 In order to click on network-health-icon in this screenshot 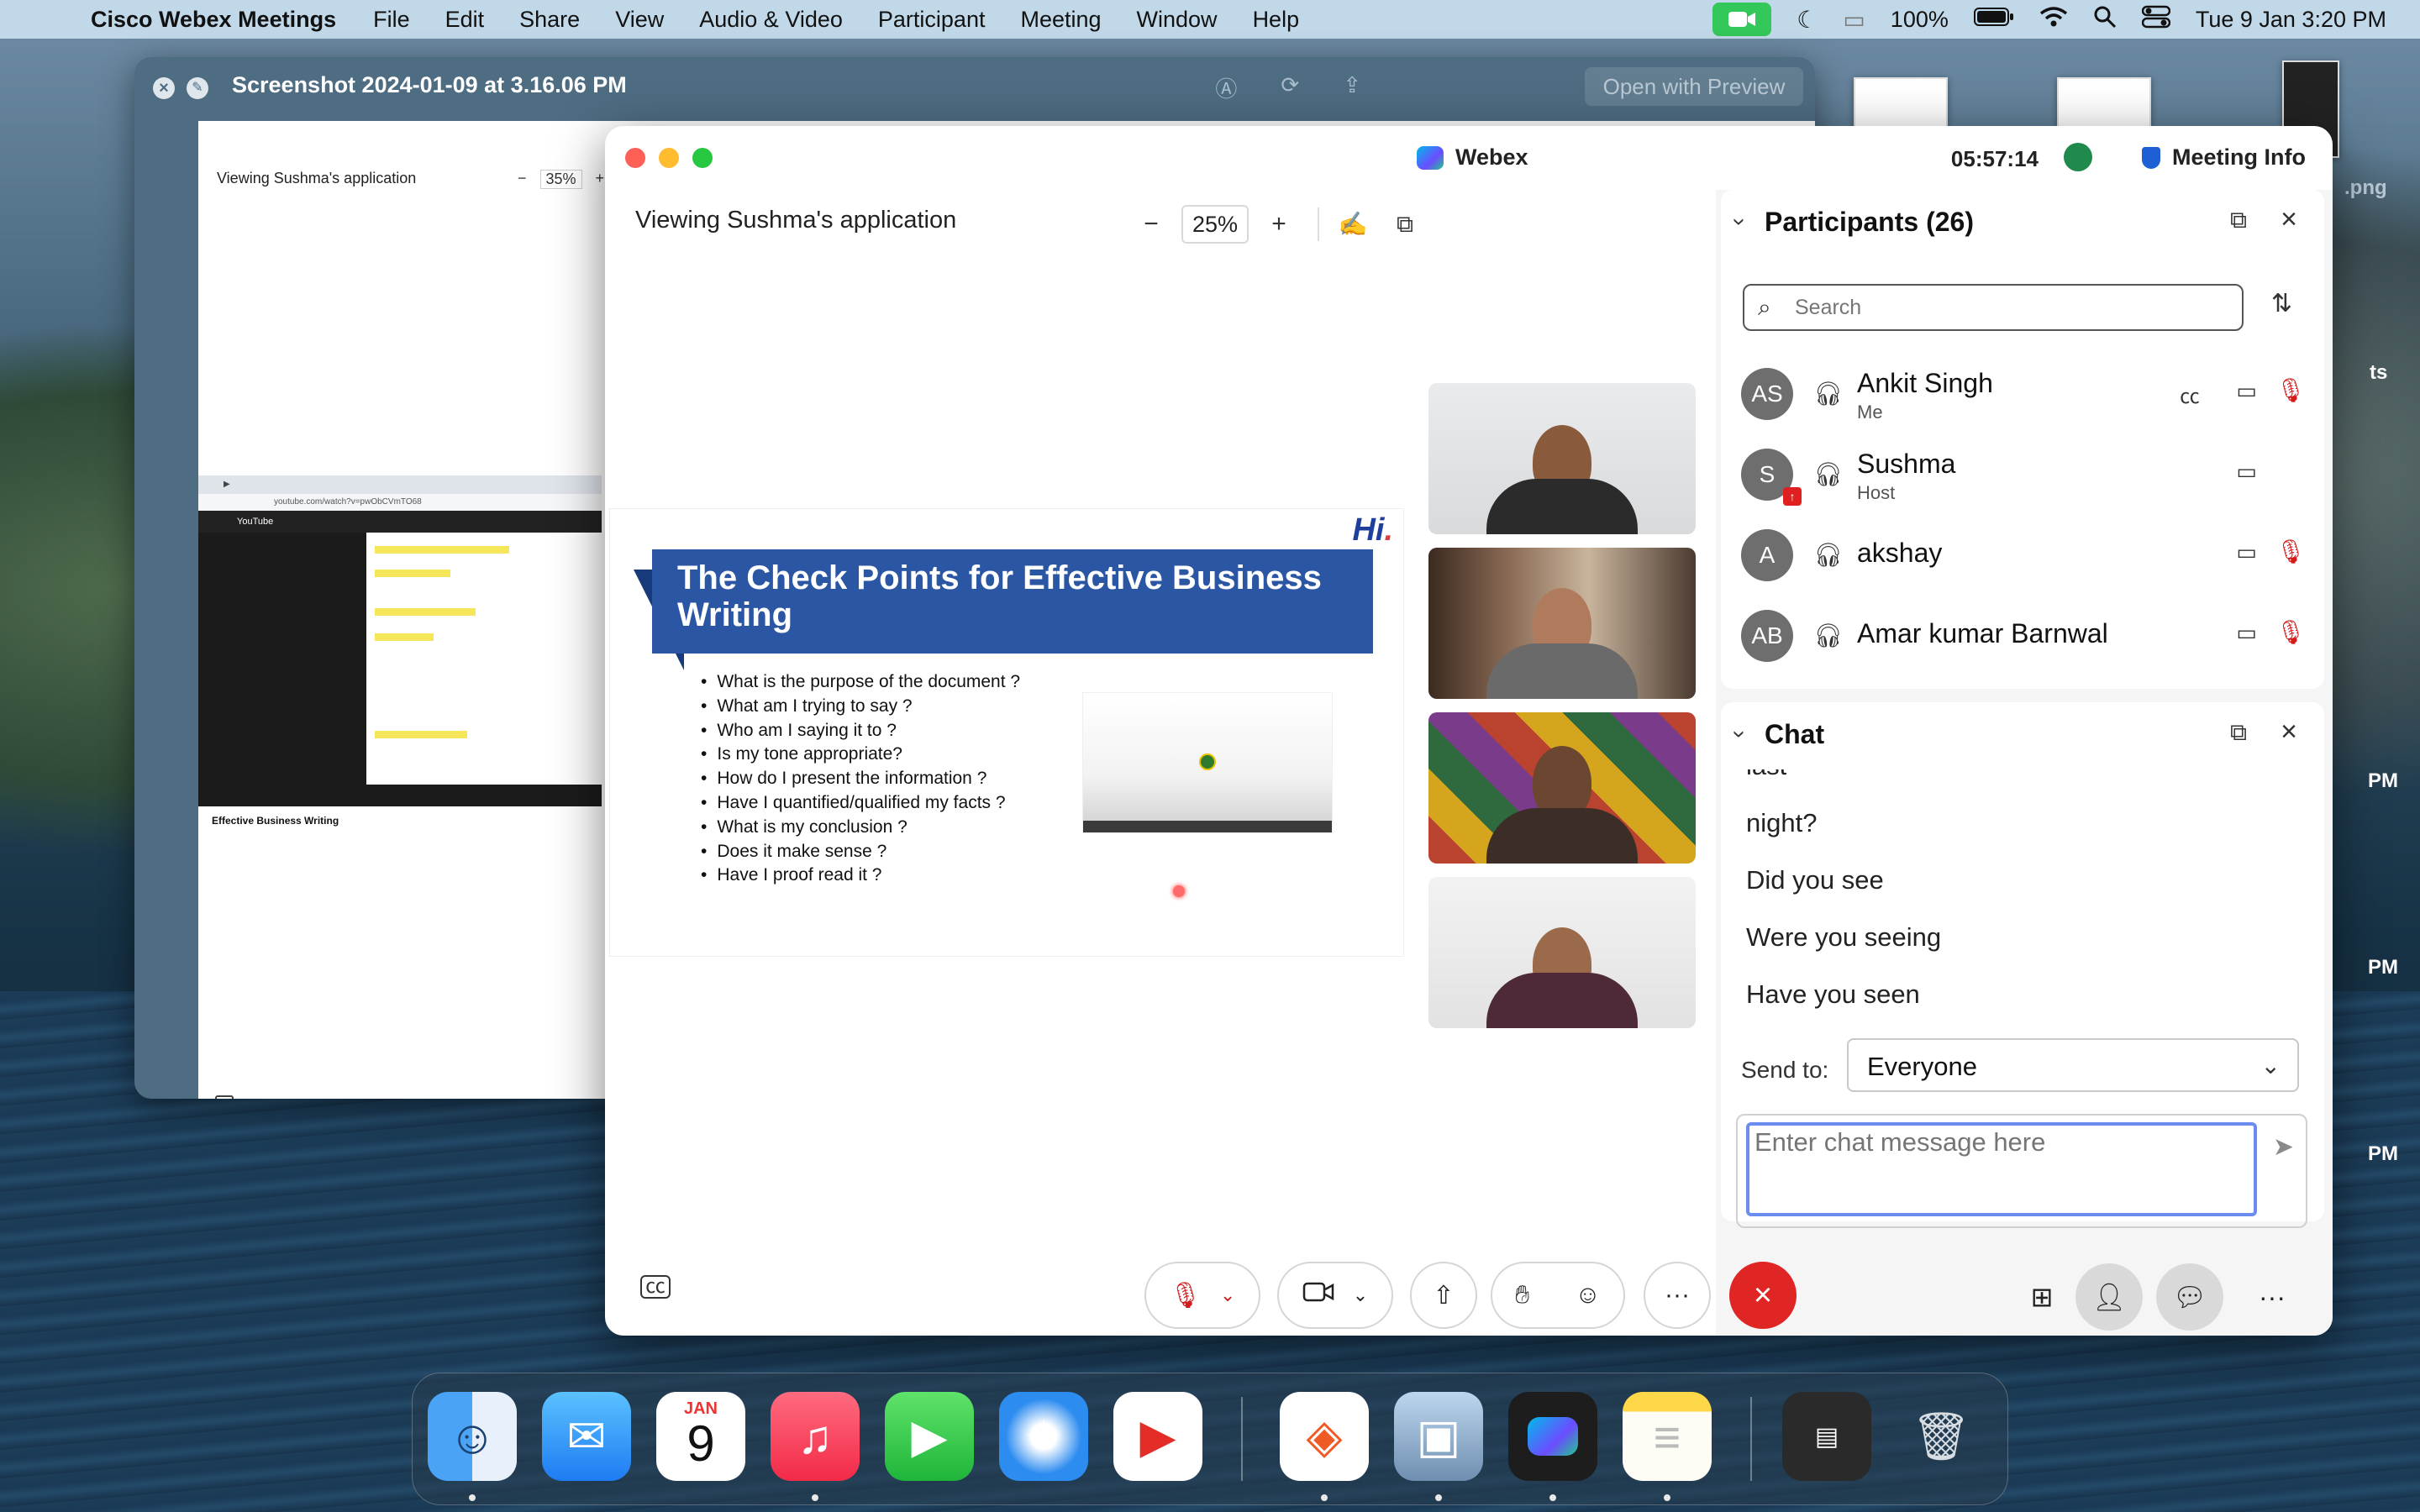, I will do `click(2078, 157)`.